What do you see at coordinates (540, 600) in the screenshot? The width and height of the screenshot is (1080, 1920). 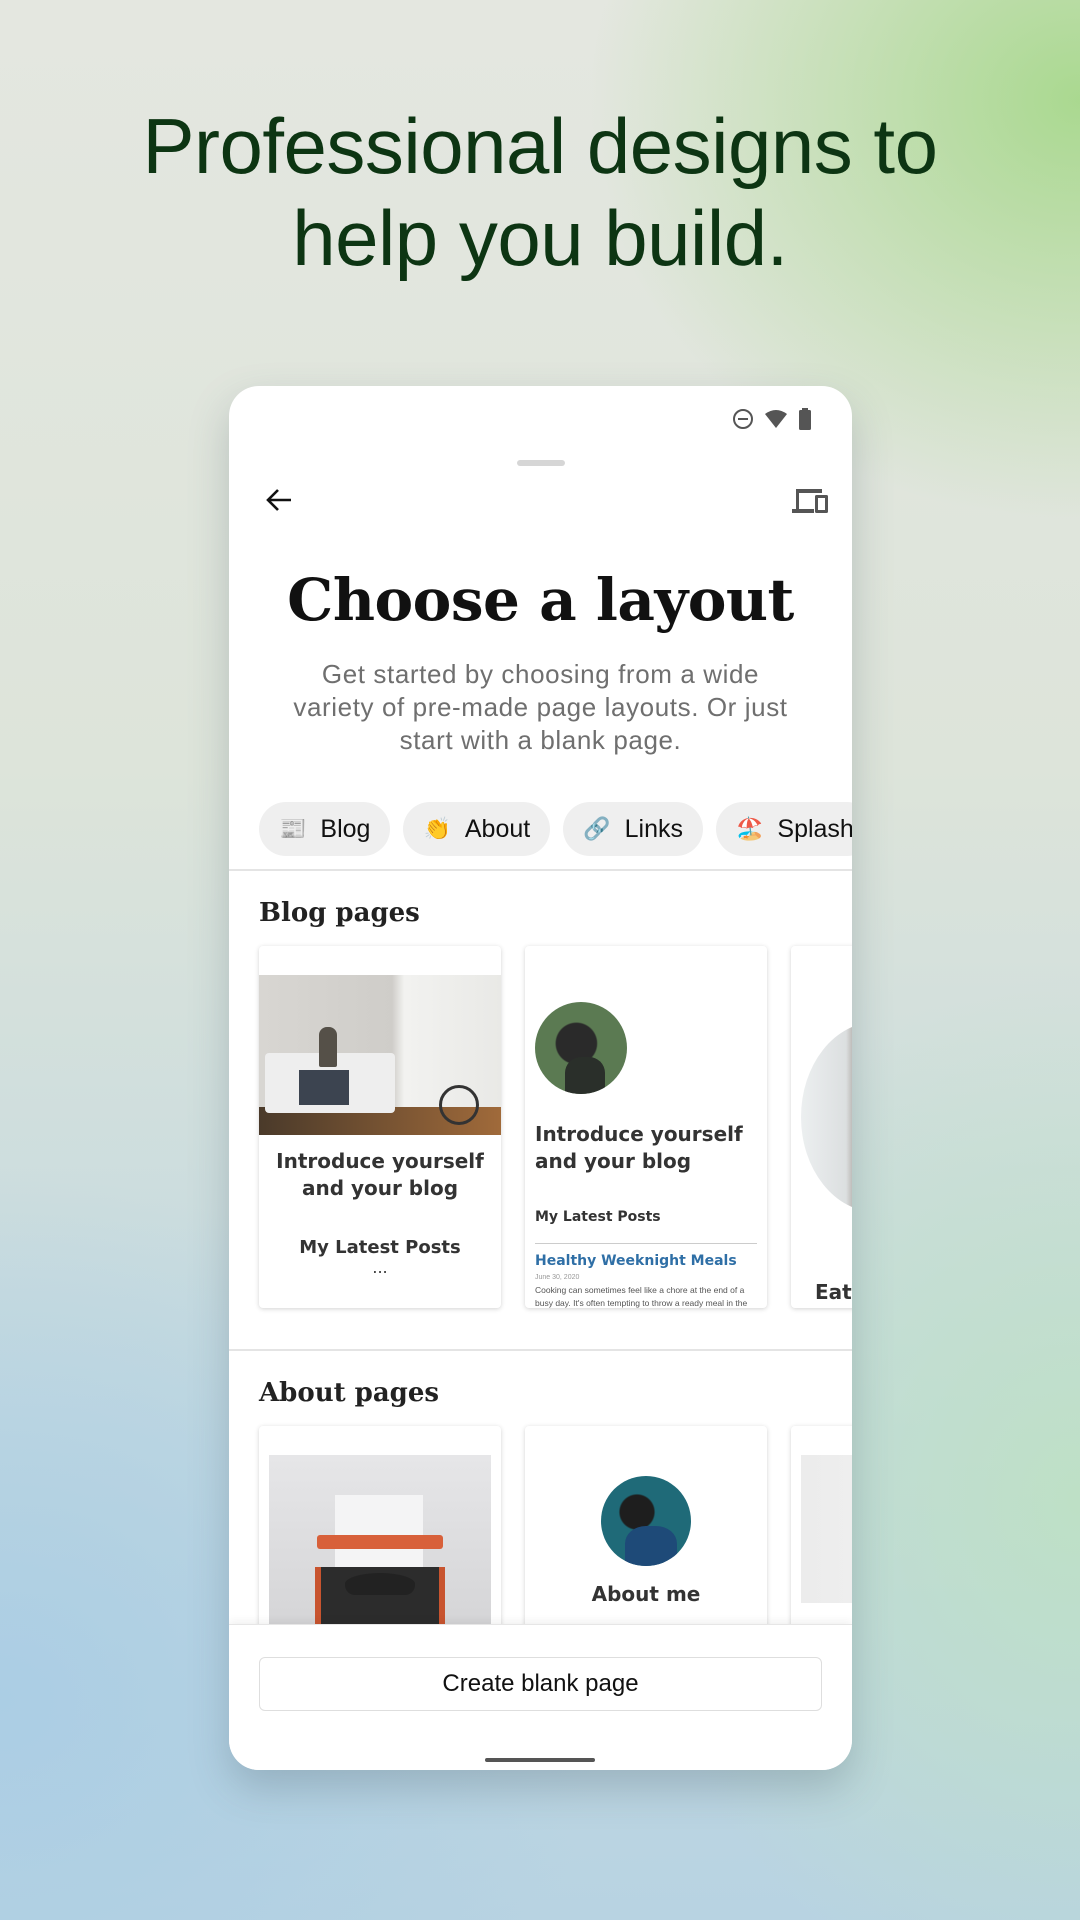 I see `page-title: Choose a layout` at bounding box center [540, 600].